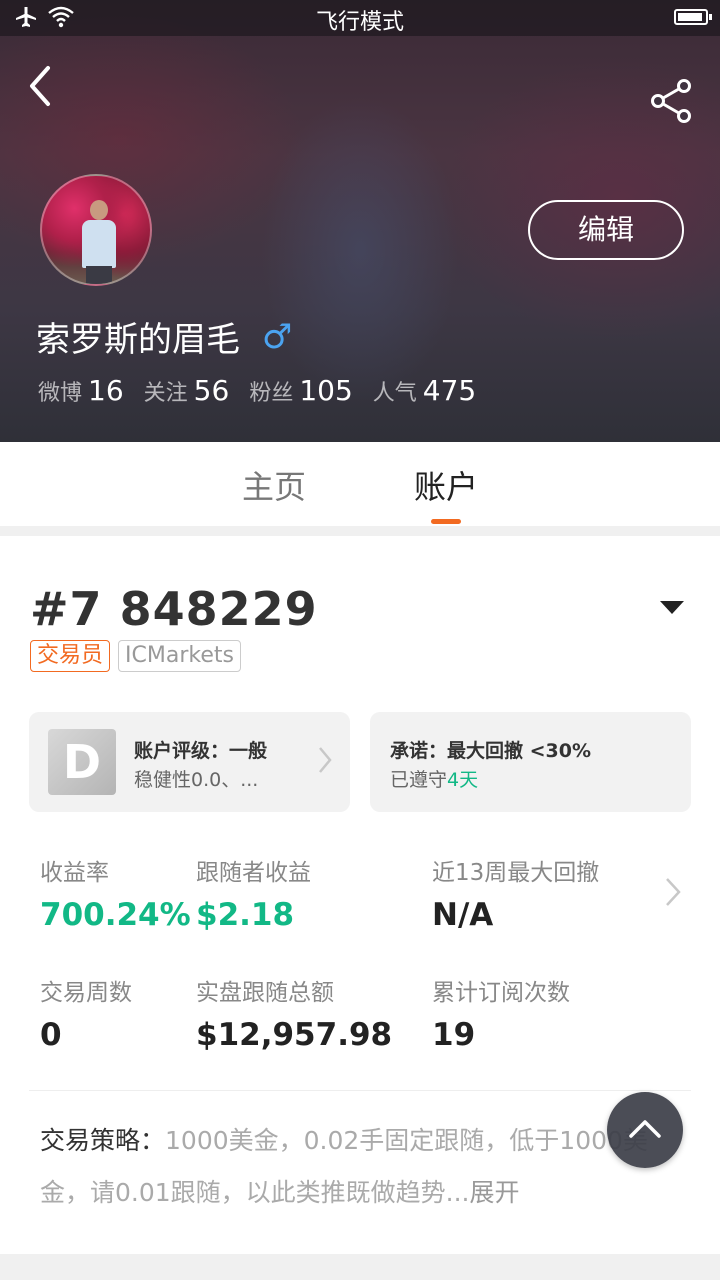  Describe the element at coordinates (645, 1130) in the screenshot. I see `scroll-to-top-button` at that location.